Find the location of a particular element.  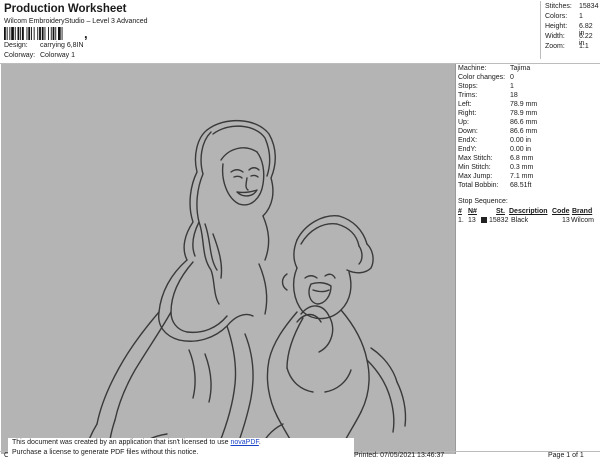

info-machine: Machine: Tajima is located at coordinates (528, 68).